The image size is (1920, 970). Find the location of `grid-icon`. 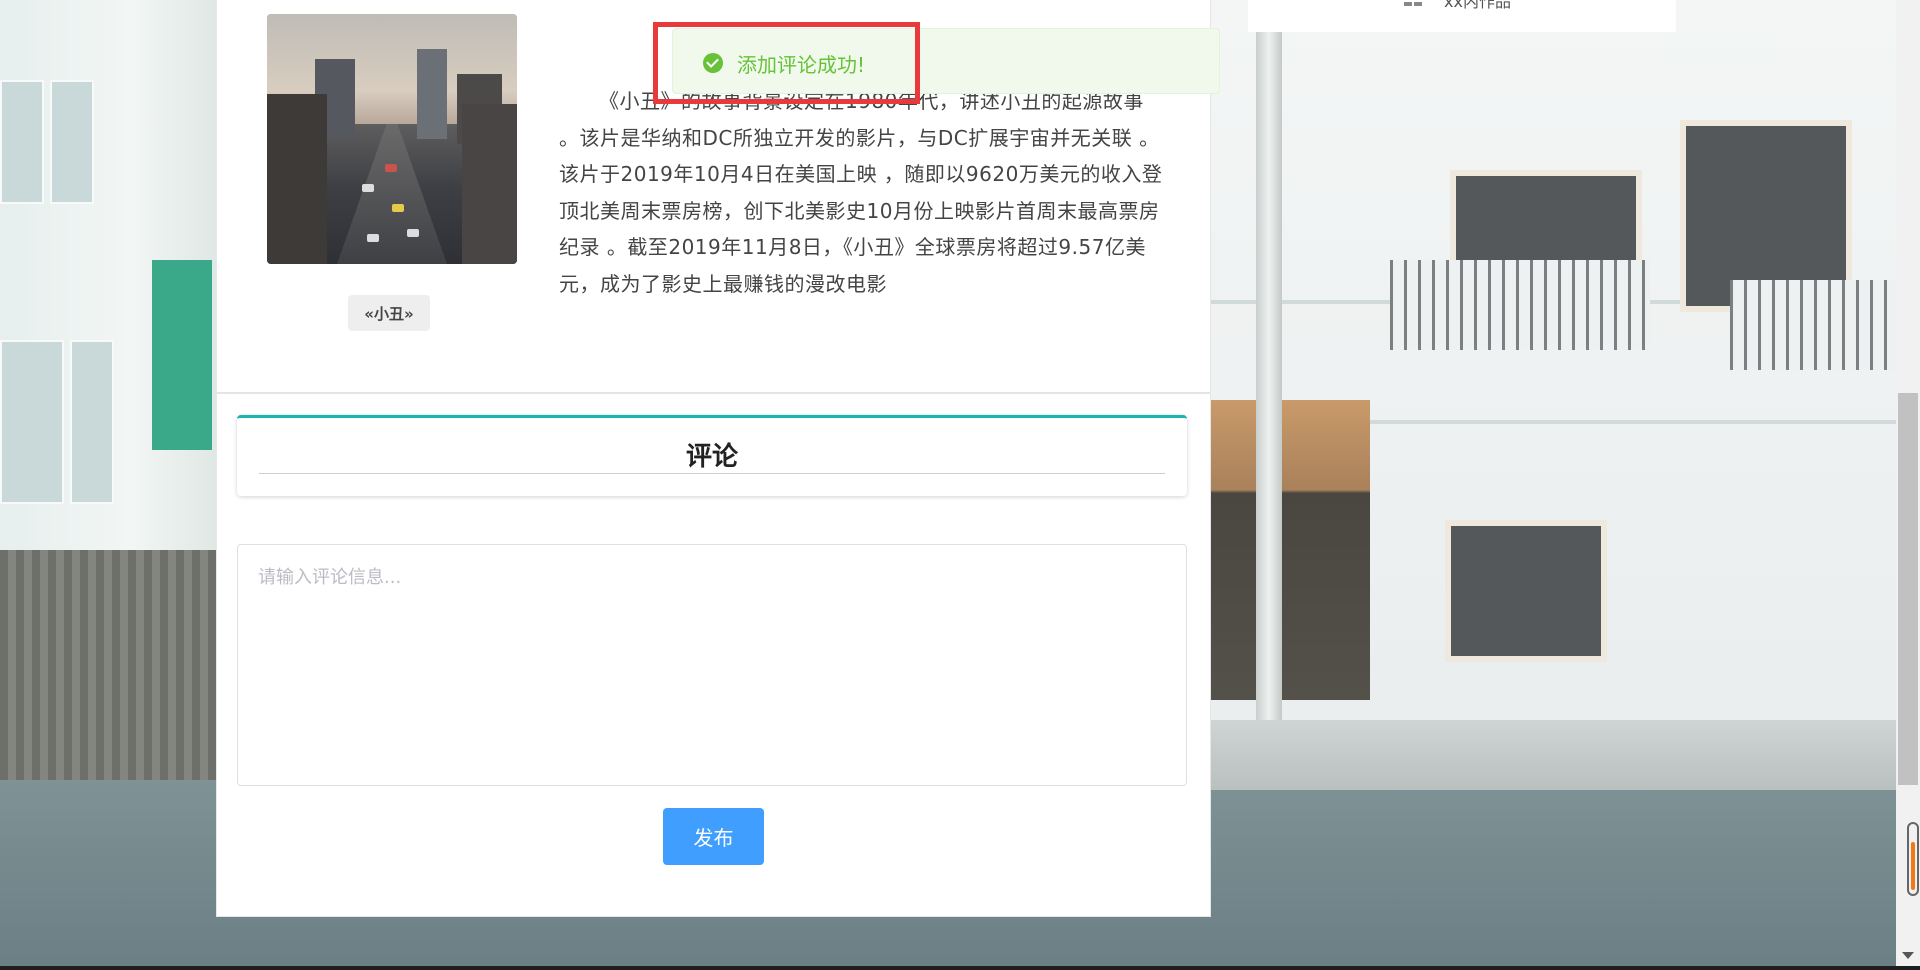

grid-icon is located at coordinates (1414, 3).